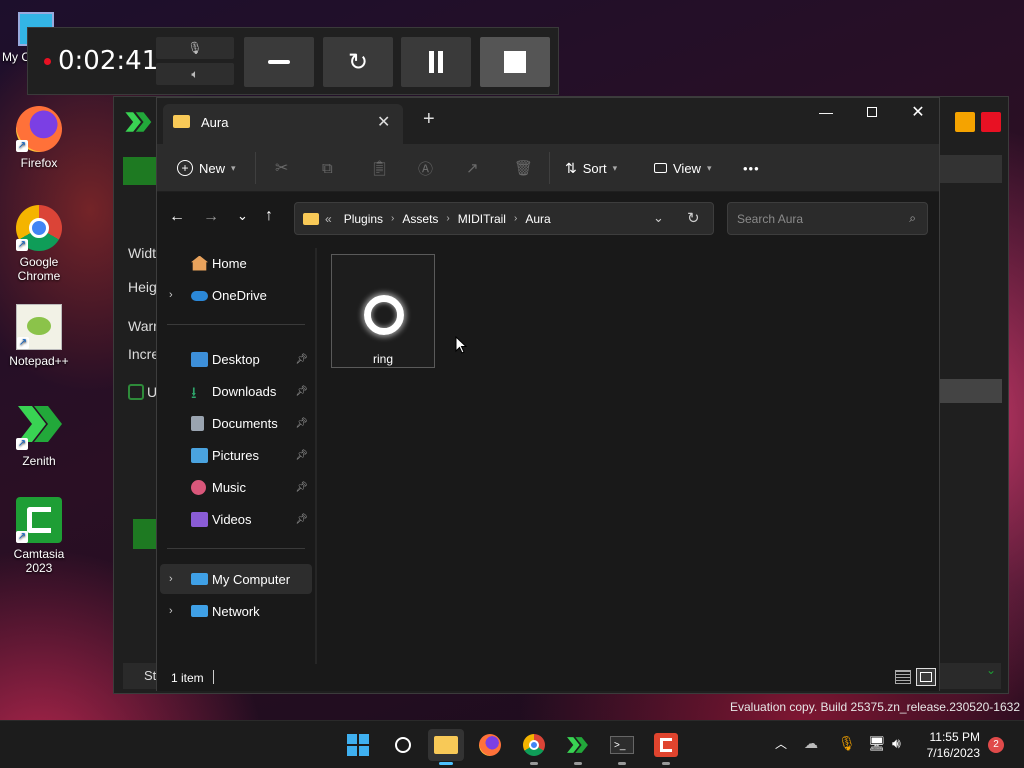  What do you see at coordinates (693, 218) in the screenshot?
I see `refresh-icon: ↻` at bounding box center [693, 218].